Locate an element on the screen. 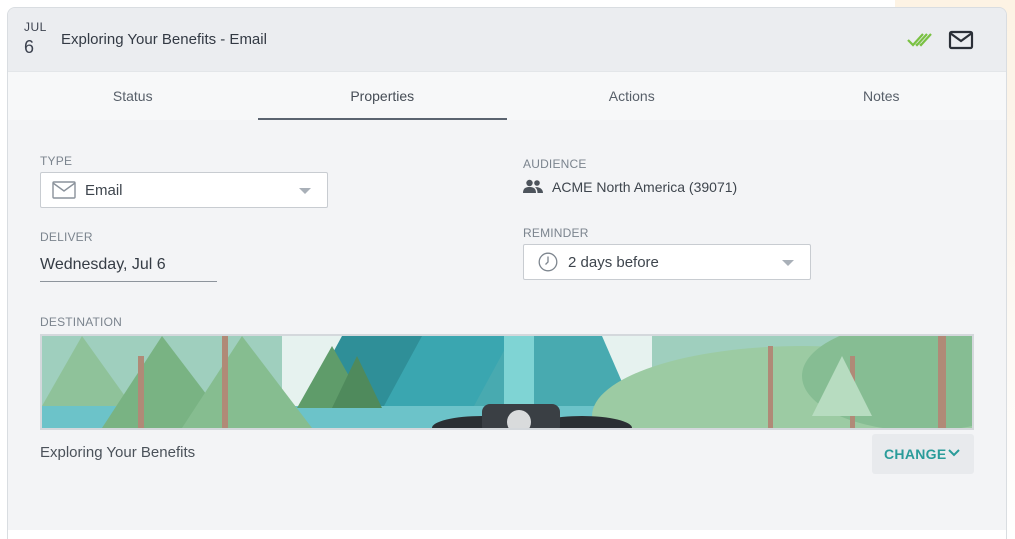  reminder-select: 2 days before is located at coordinates (667, 262).